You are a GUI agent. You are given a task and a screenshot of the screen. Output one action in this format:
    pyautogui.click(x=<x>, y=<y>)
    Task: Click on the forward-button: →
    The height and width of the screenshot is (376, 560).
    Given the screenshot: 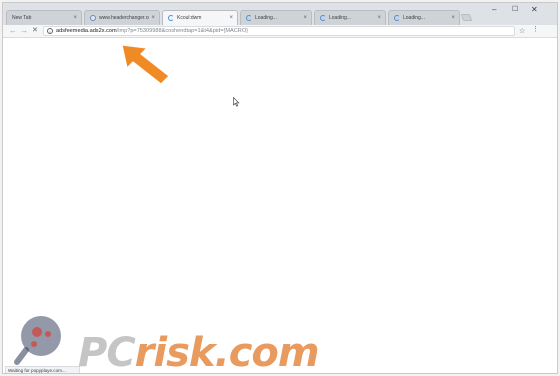 What is the action you would take?
    pyautogui.click(x=24, y=31)
    